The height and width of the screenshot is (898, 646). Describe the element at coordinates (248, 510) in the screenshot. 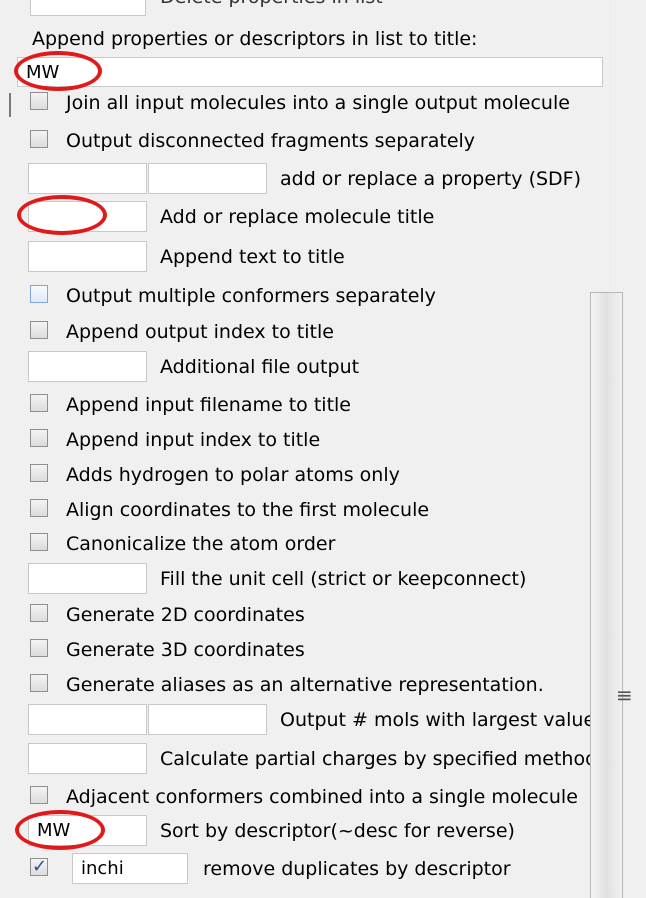

I see `option-label: Align coordinates to the first molecule` at that location.